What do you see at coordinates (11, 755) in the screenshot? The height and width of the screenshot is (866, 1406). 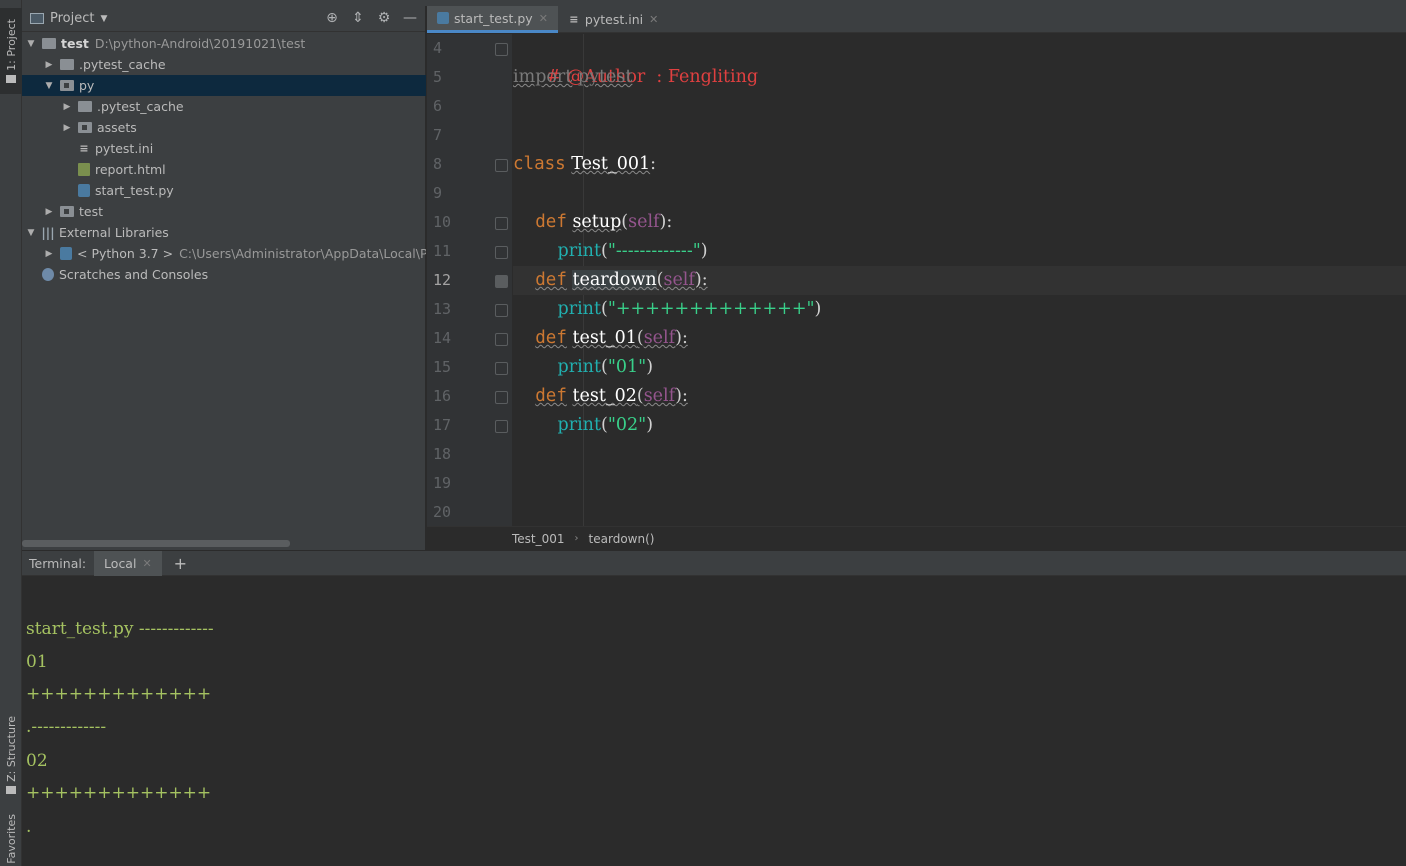 I see `structure-tool-tab: Z: Structure` at bounding box center [11, 755].